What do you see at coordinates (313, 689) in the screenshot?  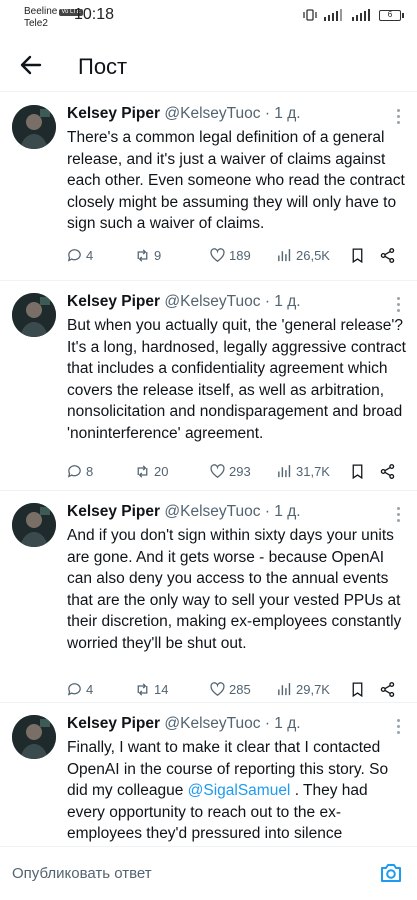 I see `views-count: 29,7K` at bounding box center [313, 689].